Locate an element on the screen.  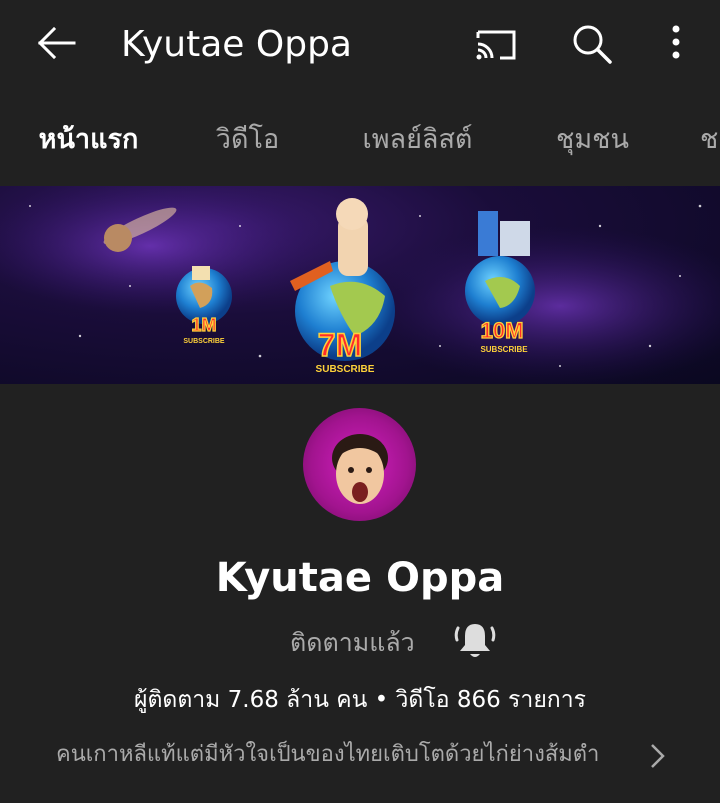
search-button is located at coordinates (592, 44).